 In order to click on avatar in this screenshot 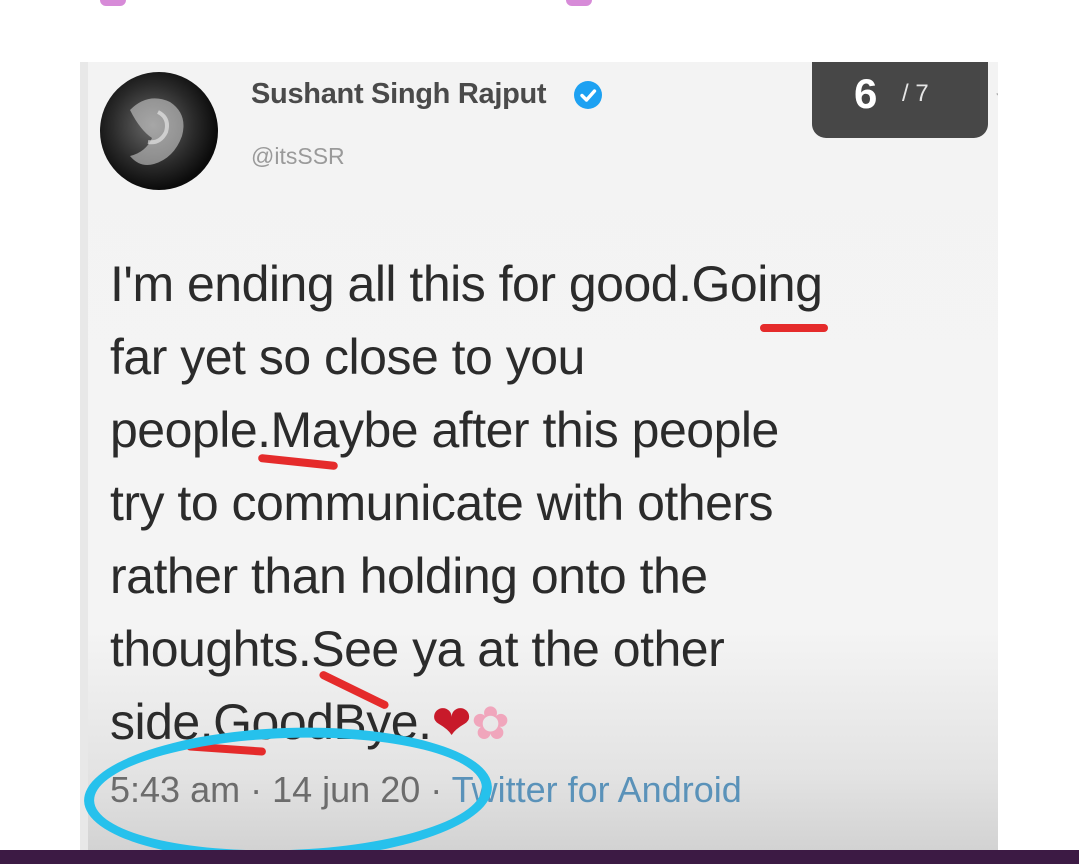, I will do `click(159, 131)`.